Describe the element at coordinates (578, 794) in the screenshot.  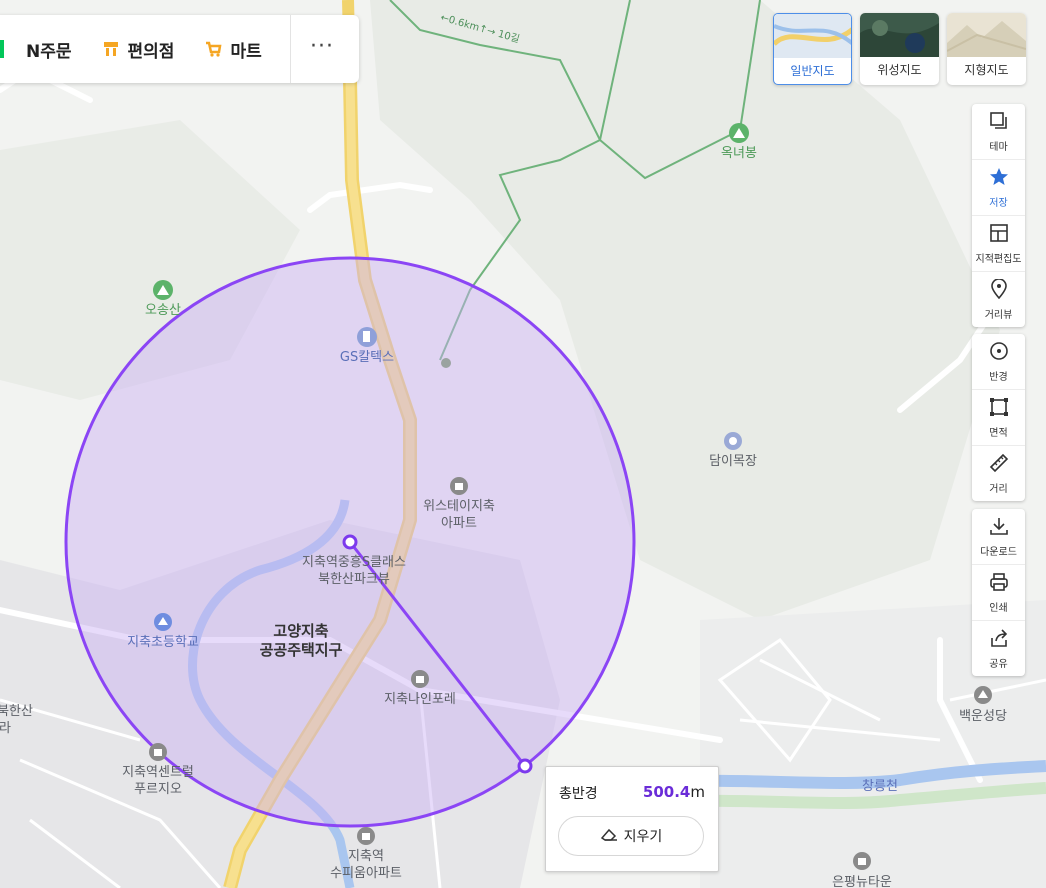
I see `total-radius-label: 총반경` at that location.